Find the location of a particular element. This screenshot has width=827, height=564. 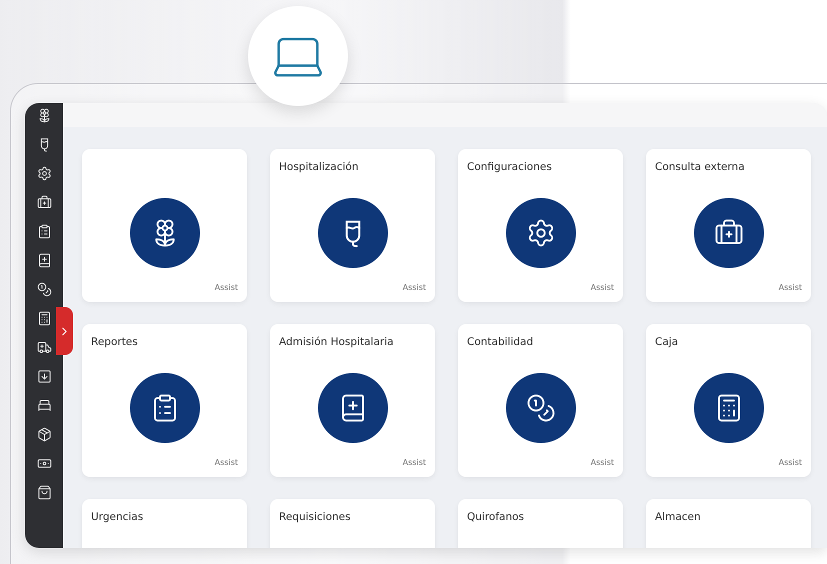

ambulance-button is located at coordinates (44, 347).